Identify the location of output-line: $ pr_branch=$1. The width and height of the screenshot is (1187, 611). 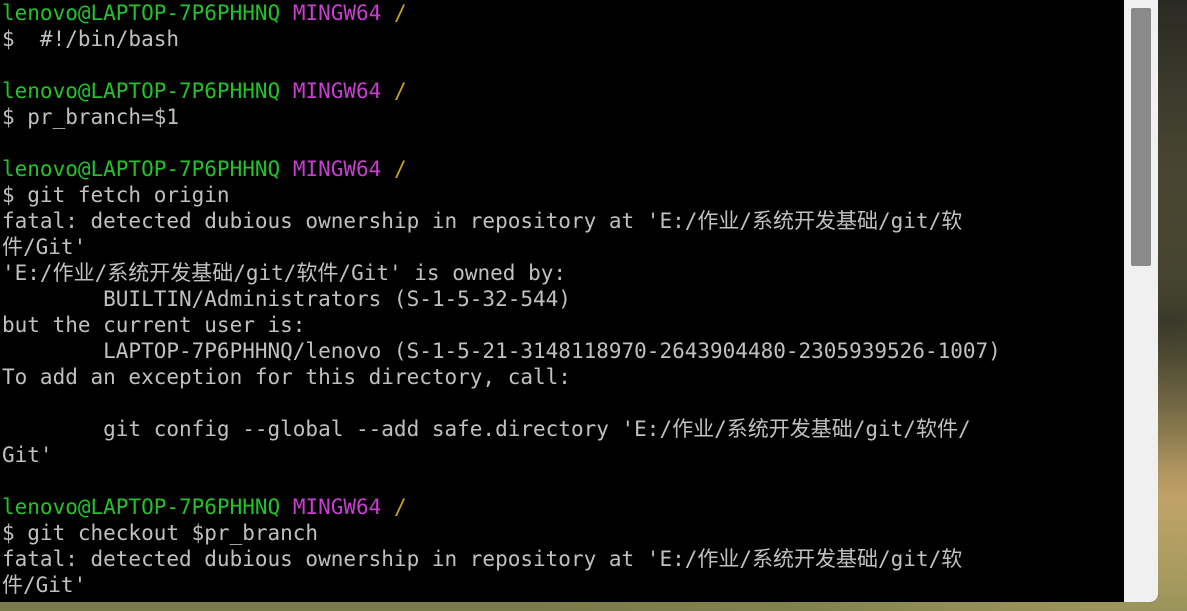
(563, 117).